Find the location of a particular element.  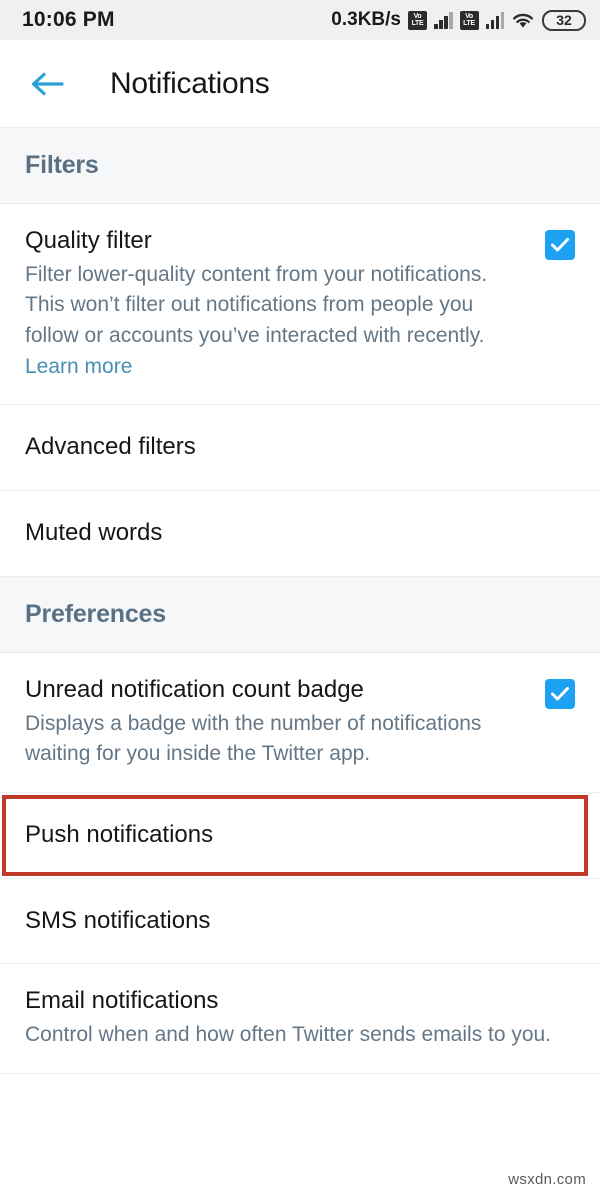

signal-bars-icon-sim2 is located at coordinates (494, 20).